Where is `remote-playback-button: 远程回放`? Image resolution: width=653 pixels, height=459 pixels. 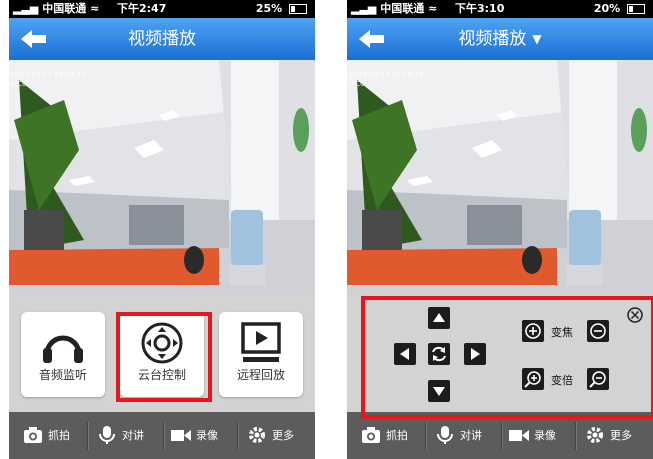
remote-playback-button: 远程回放 is located at coordinates (261, 354).